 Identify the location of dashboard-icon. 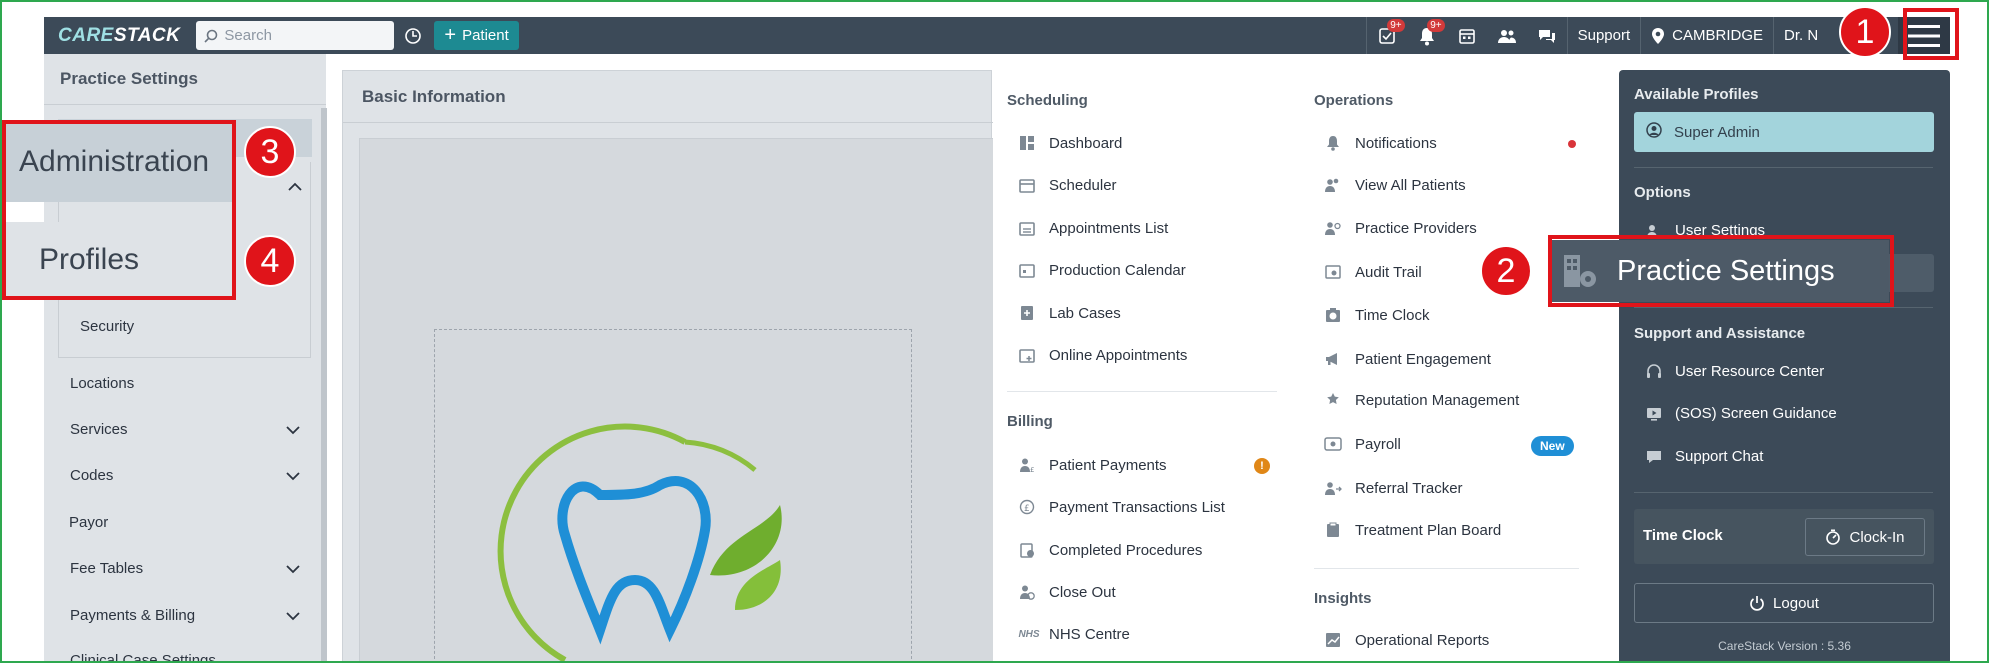
(1027, 143).